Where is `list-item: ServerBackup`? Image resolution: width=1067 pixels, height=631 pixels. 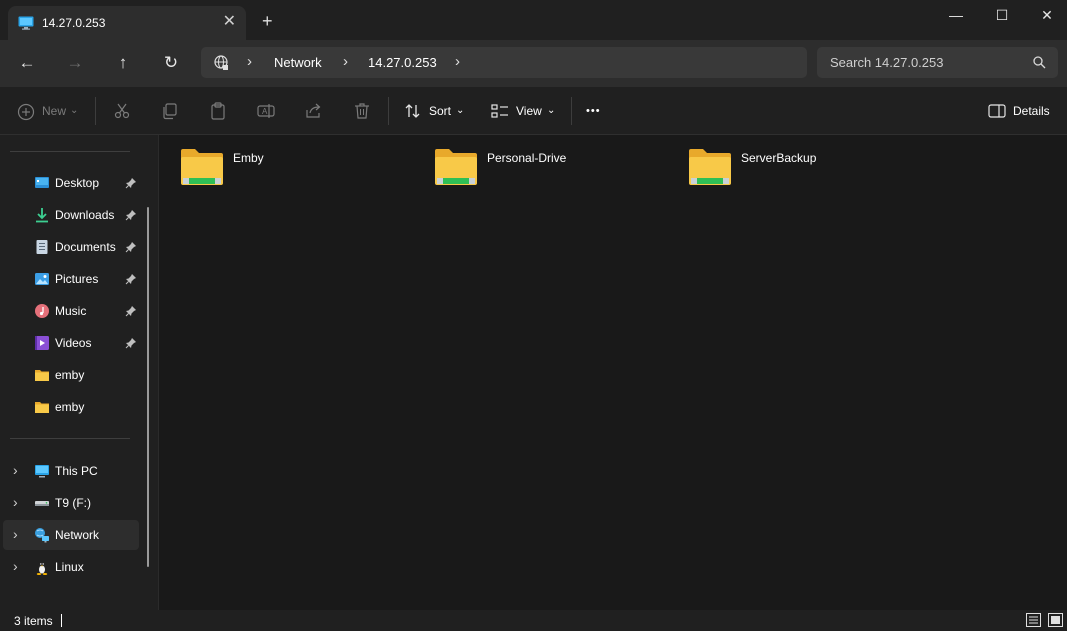 list-item: ServerBackup is located at coordinates (794, 169).